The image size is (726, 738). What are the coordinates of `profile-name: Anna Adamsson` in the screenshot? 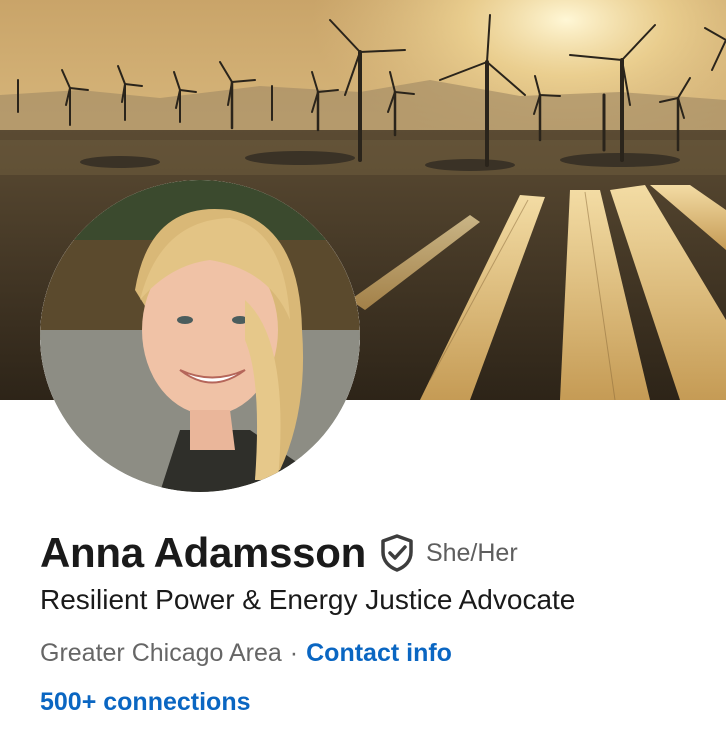 It's located at (203, 552).